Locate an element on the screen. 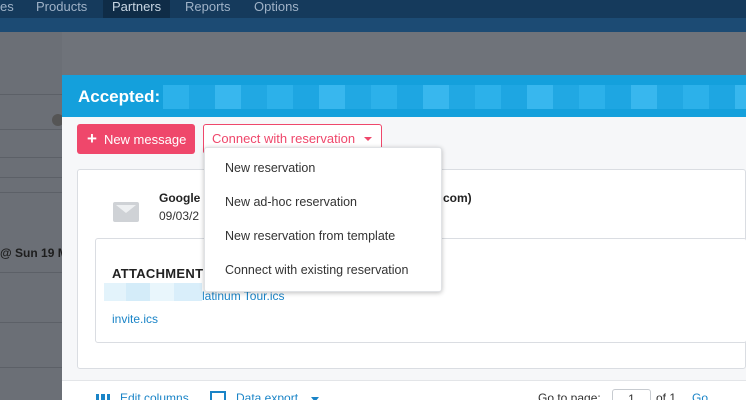 This screenshot has height=400, width=746. nav-item-options: Options is located at coordinates (276, 9).